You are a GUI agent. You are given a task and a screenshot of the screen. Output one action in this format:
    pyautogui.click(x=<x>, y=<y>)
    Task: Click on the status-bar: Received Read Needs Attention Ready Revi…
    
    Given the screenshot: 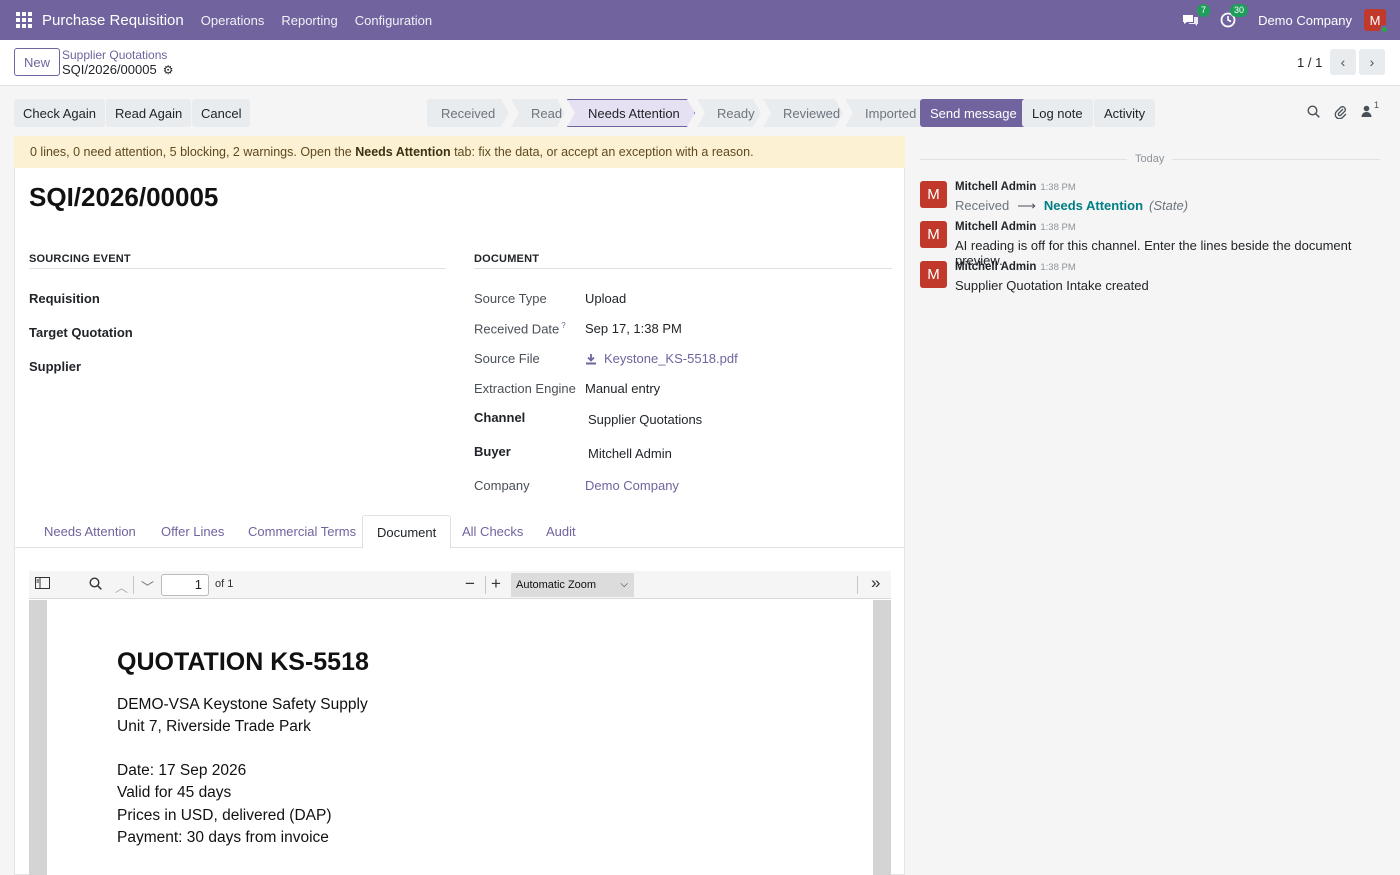 What is the action you would take?
    pyautogui.click(x=679, y=113)
    